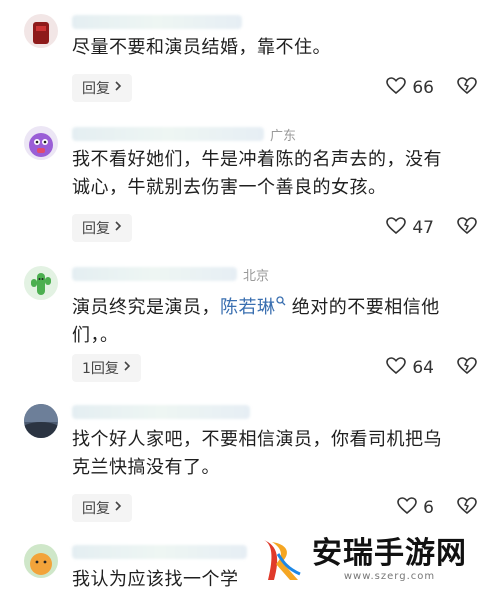  I want to click on like-button: 6, so click(415, 508).